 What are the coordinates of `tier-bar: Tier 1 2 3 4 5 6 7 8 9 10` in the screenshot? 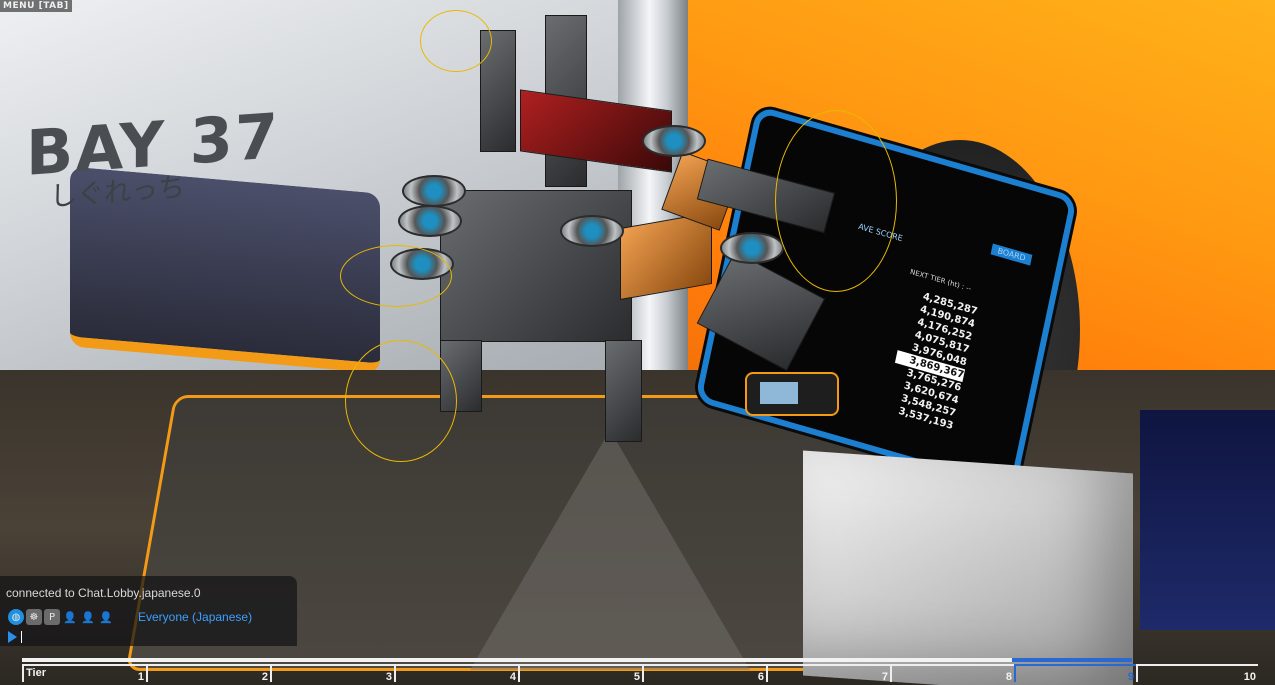 It's located at (640, 671).